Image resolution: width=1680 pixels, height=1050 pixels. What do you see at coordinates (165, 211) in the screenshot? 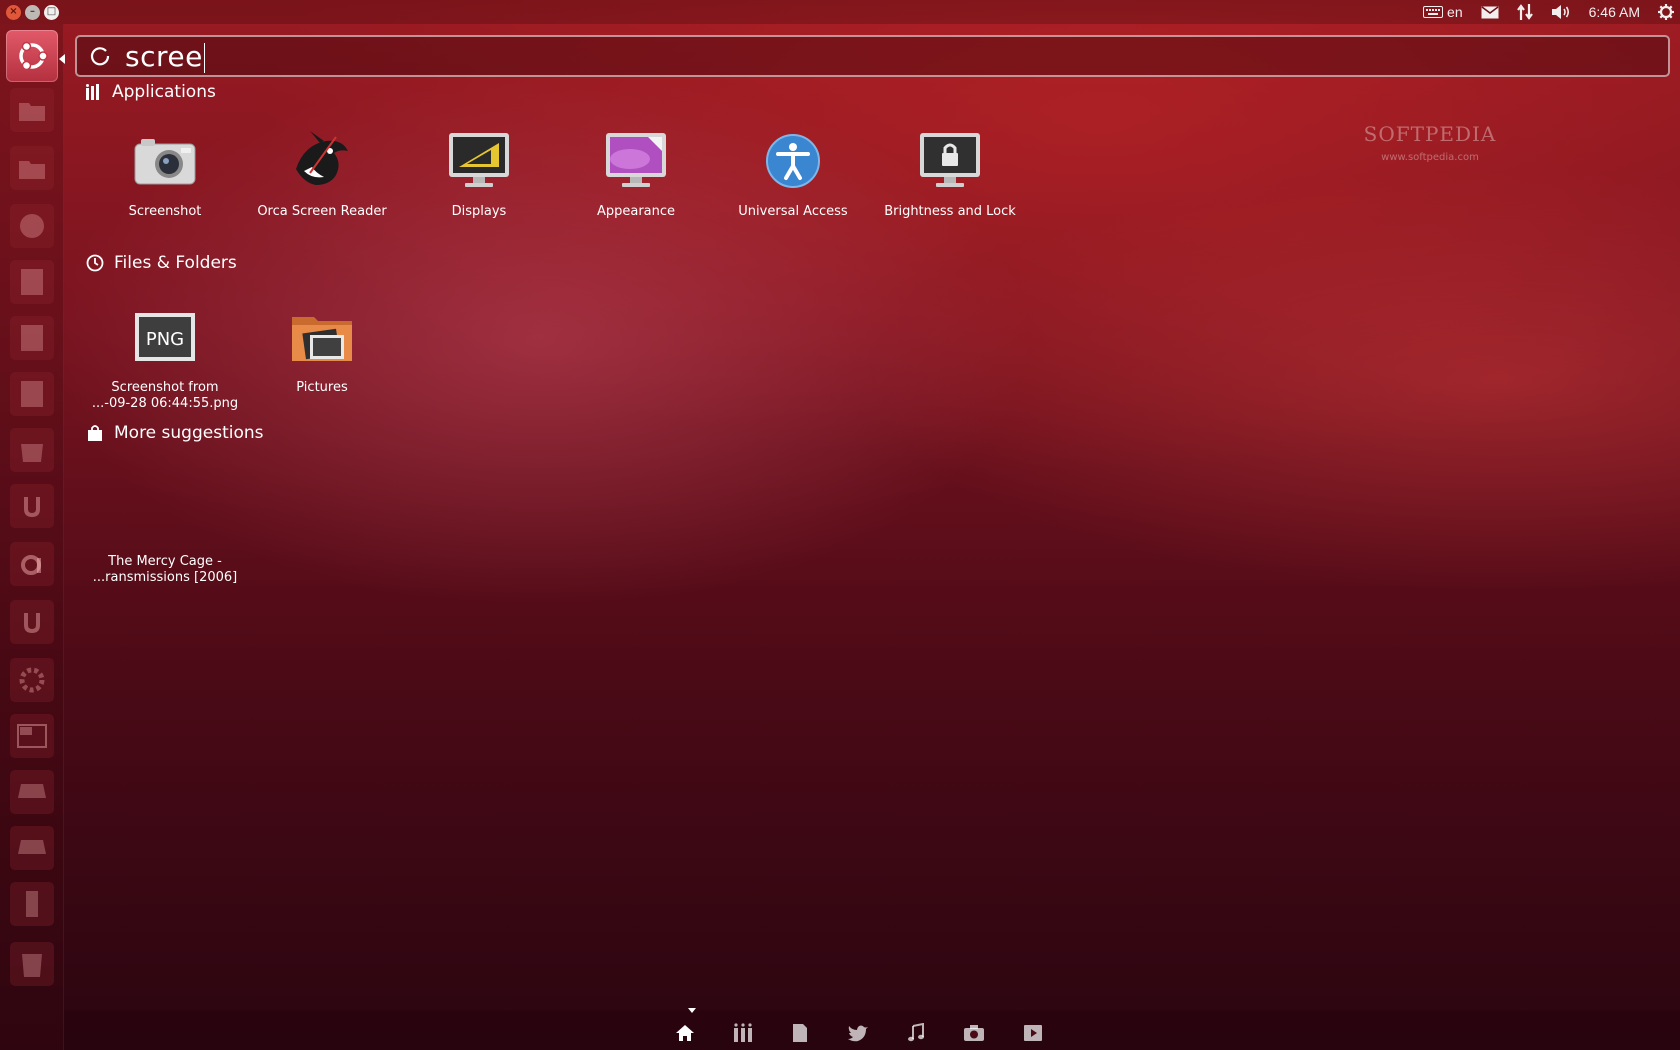
I see `app-label: Screenshot` at bounding box center [165, 211].